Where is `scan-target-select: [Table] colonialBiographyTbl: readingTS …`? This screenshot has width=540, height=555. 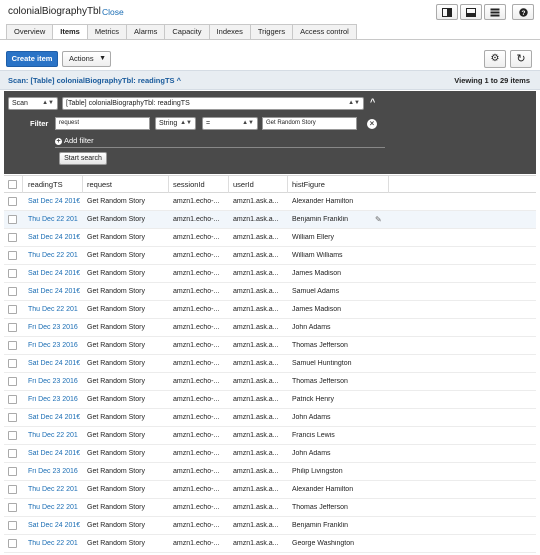 scan-target-select: [Table] colonialBiographyTbl: readingTS … is located at coordinates (213, 103).